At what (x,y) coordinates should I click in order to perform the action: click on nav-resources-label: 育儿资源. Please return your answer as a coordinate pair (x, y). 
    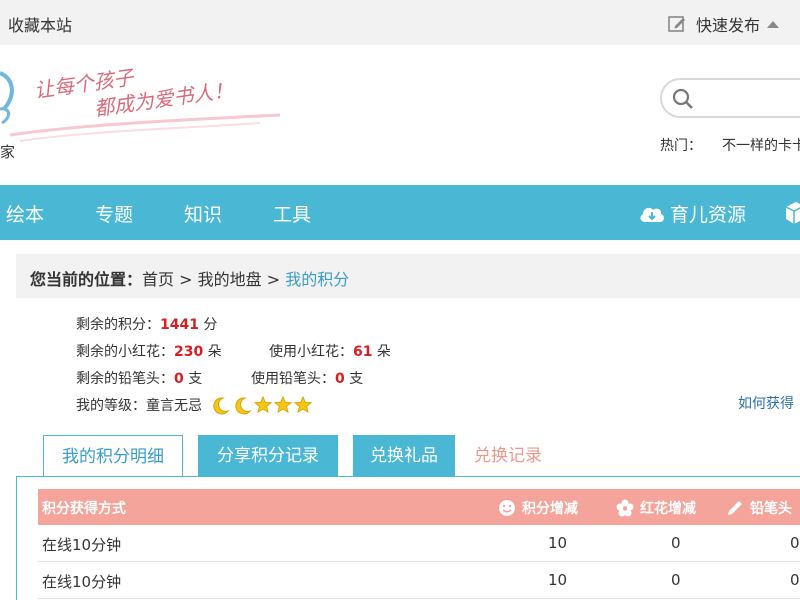
    Looking at the image, I should click on (708, 215).